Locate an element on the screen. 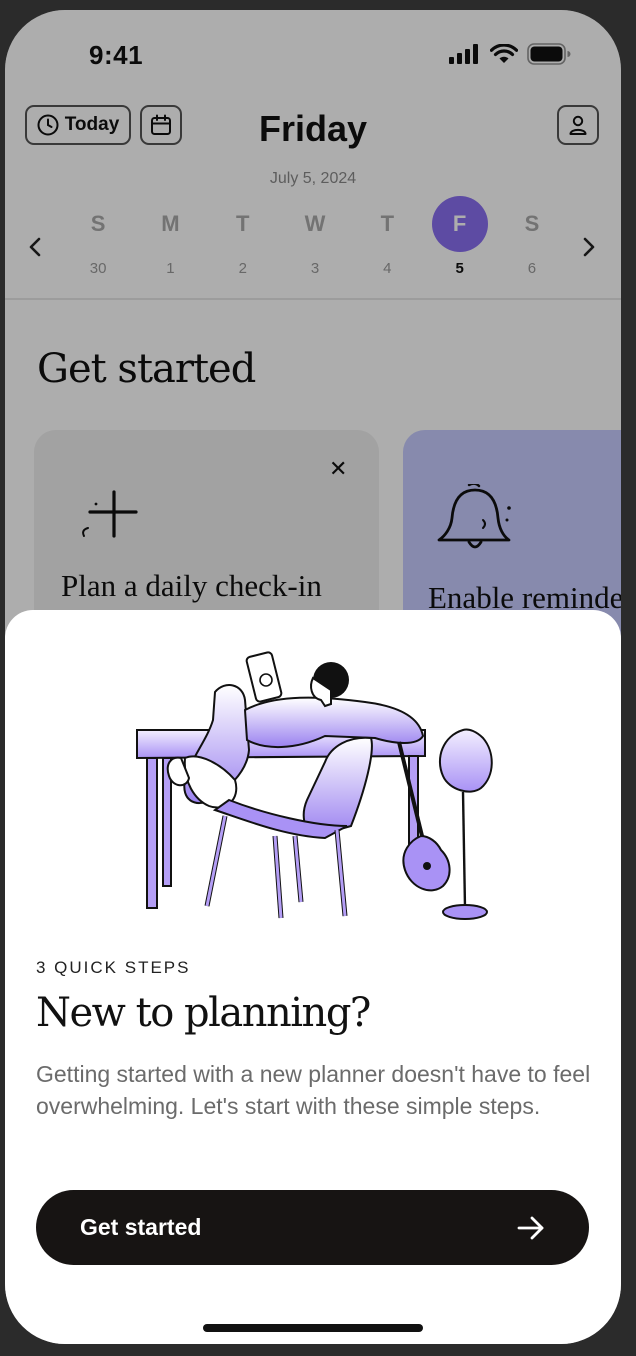  home-indicator is located at coordinates (313, 1328).